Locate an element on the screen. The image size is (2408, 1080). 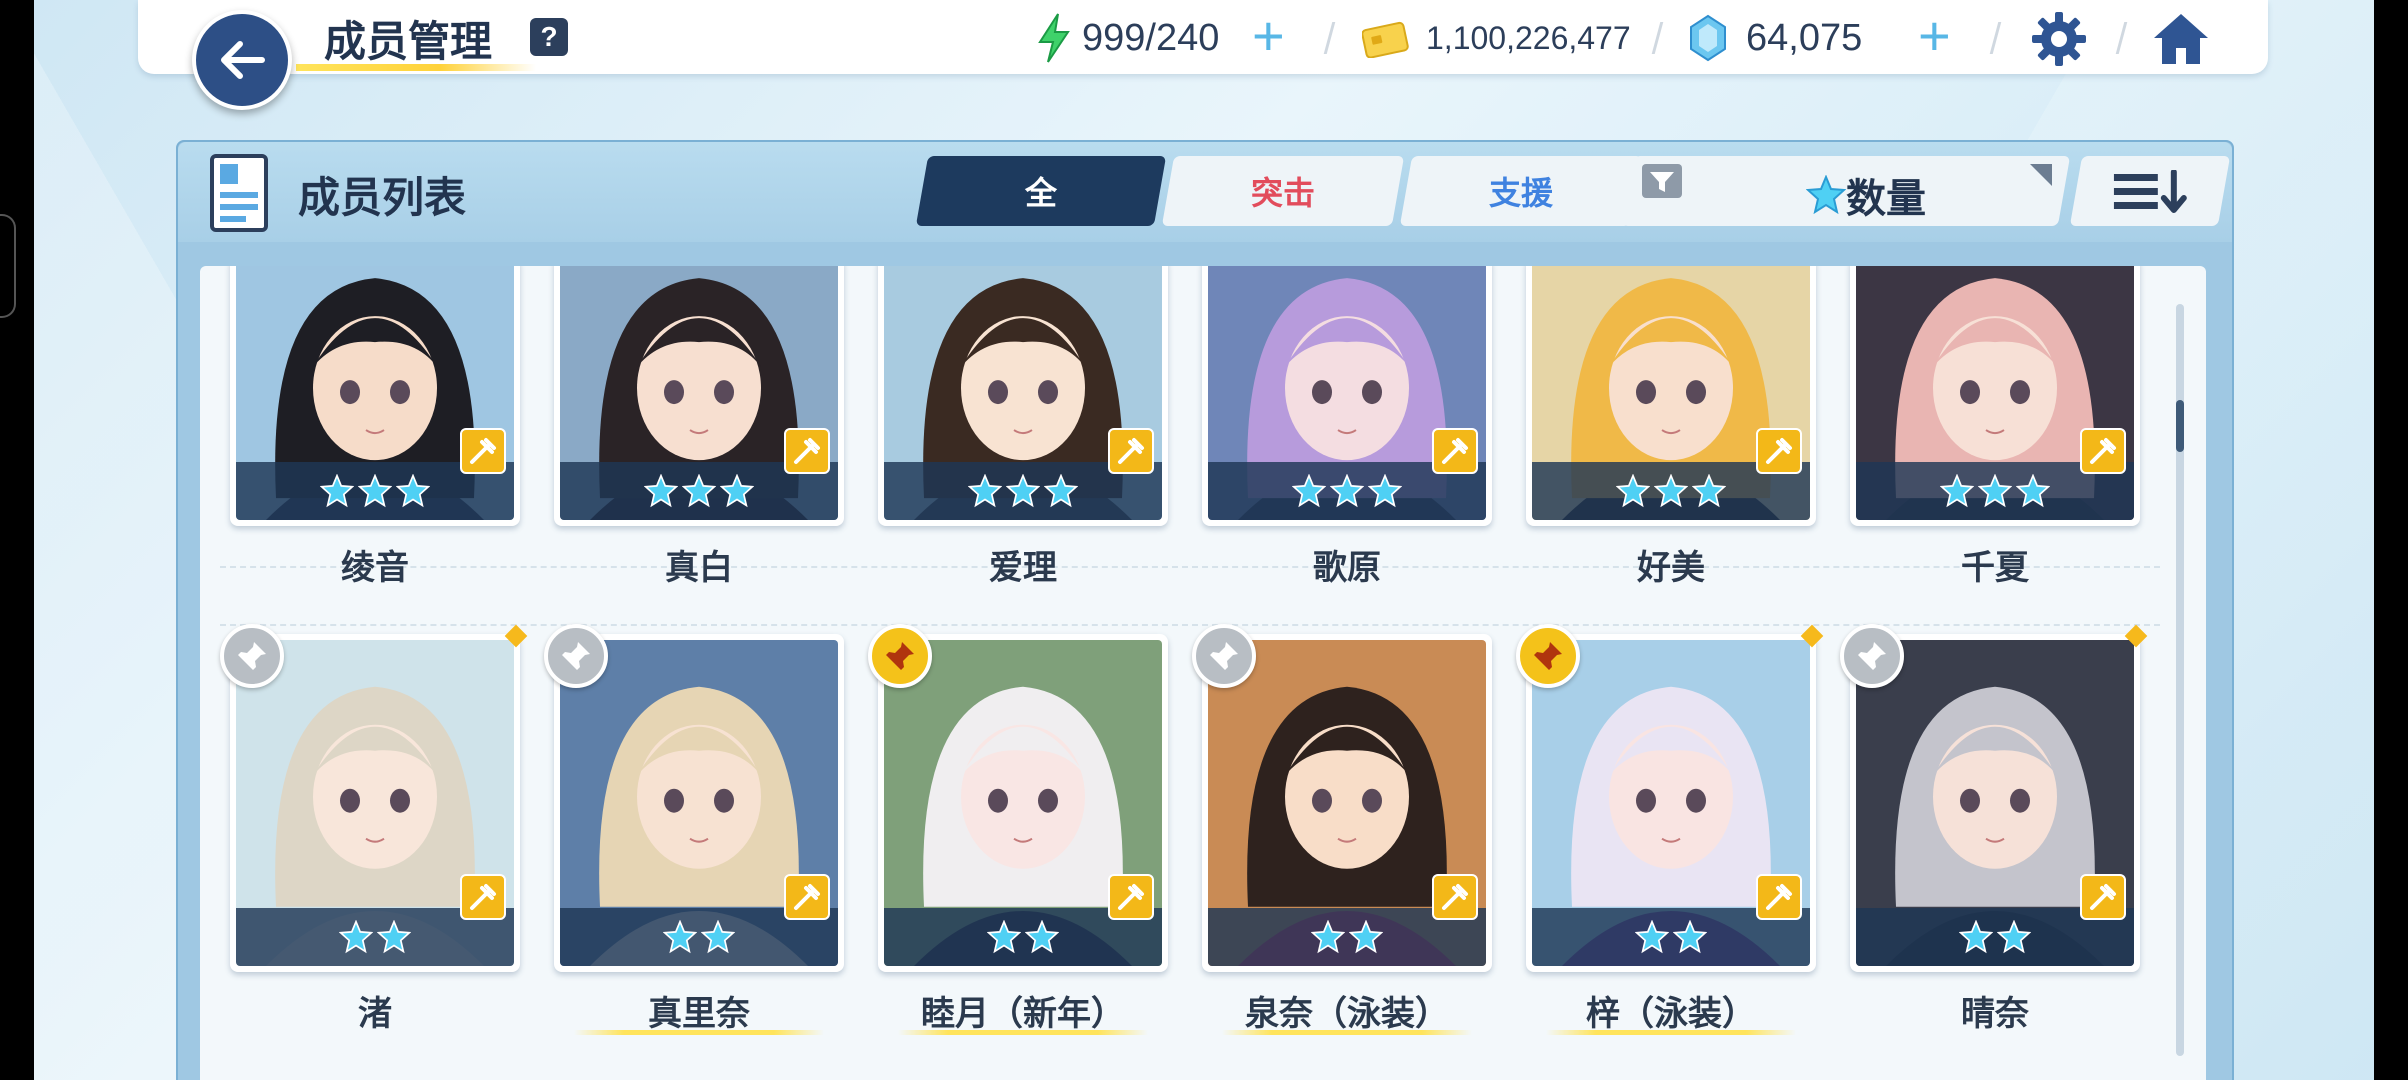
back-button is located at coordinates (242, 60).